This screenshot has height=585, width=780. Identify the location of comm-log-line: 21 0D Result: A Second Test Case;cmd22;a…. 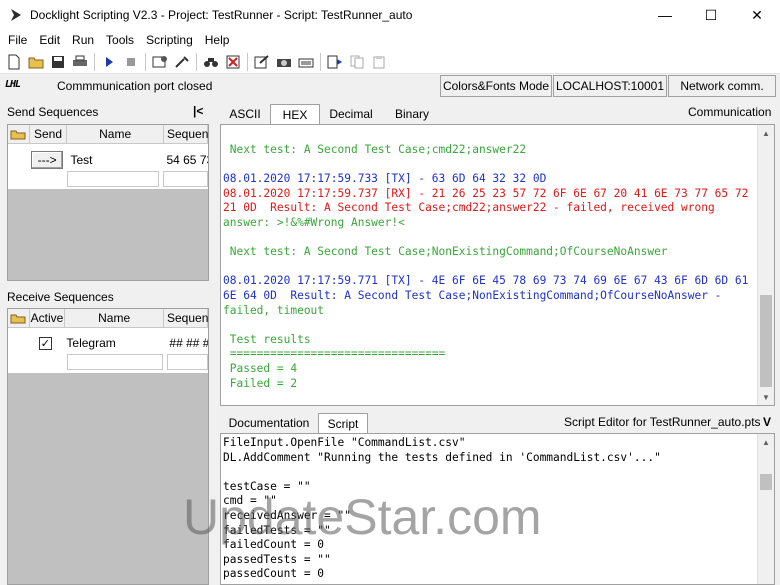
(469, 208).